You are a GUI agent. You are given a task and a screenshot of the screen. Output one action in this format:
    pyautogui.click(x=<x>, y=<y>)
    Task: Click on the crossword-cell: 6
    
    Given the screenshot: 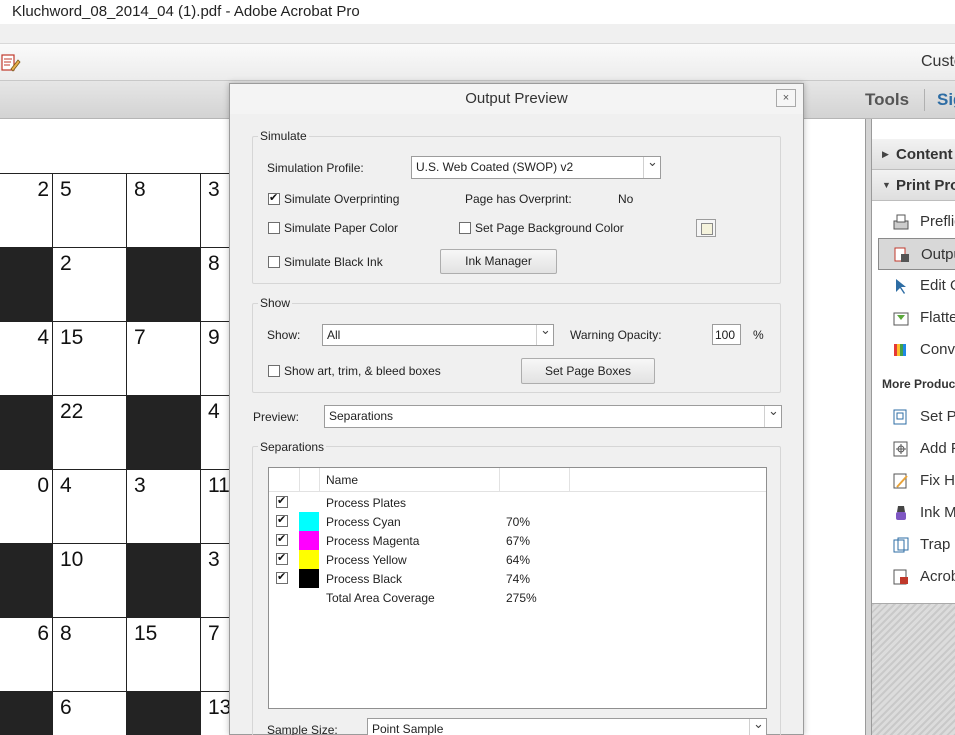 What is the action you would take?
    pyautogui.click(x=89, y=713)
    